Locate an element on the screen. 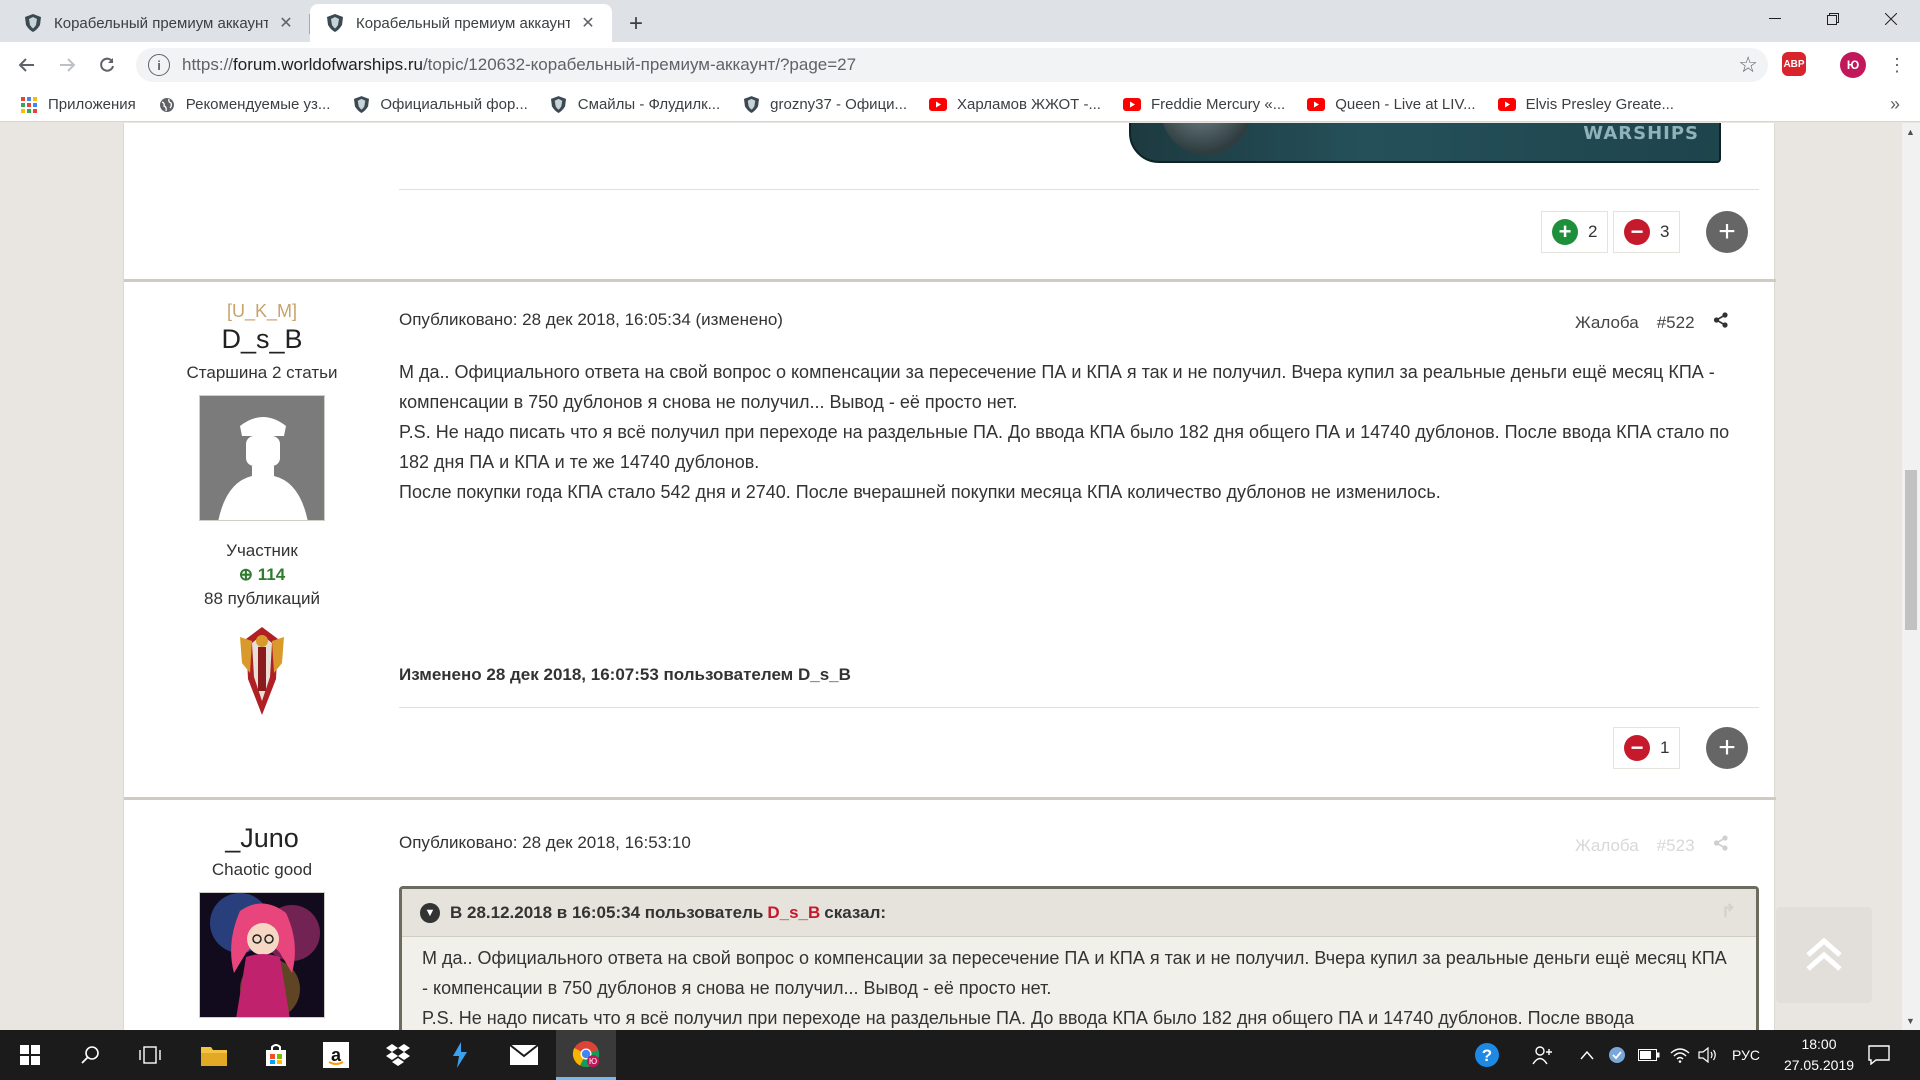 The width and height of the screenshot is (1920, 1080). banner-logo-text: WARSHIPS is located at coordinates (1641, 133).